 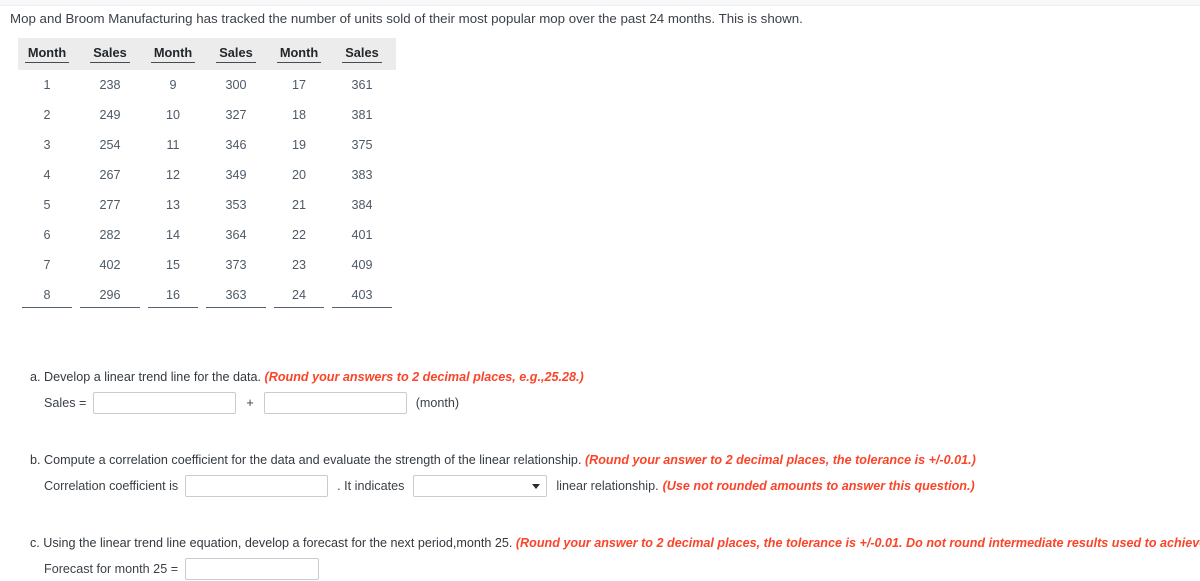 What do you see at coordinates (600, 3) in the screenshot?
I see `top-divider` at bounding box center [600, 3].